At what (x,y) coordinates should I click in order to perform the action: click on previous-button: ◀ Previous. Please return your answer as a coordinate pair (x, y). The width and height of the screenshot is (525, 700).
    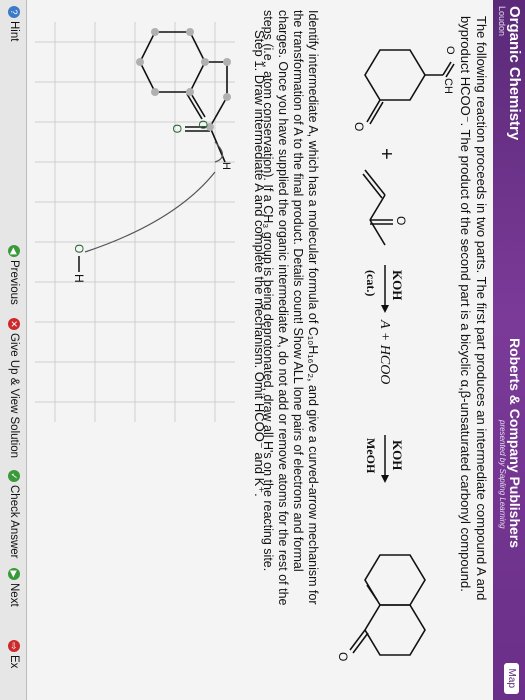
    Looking at the image, I should click on (14, 275).